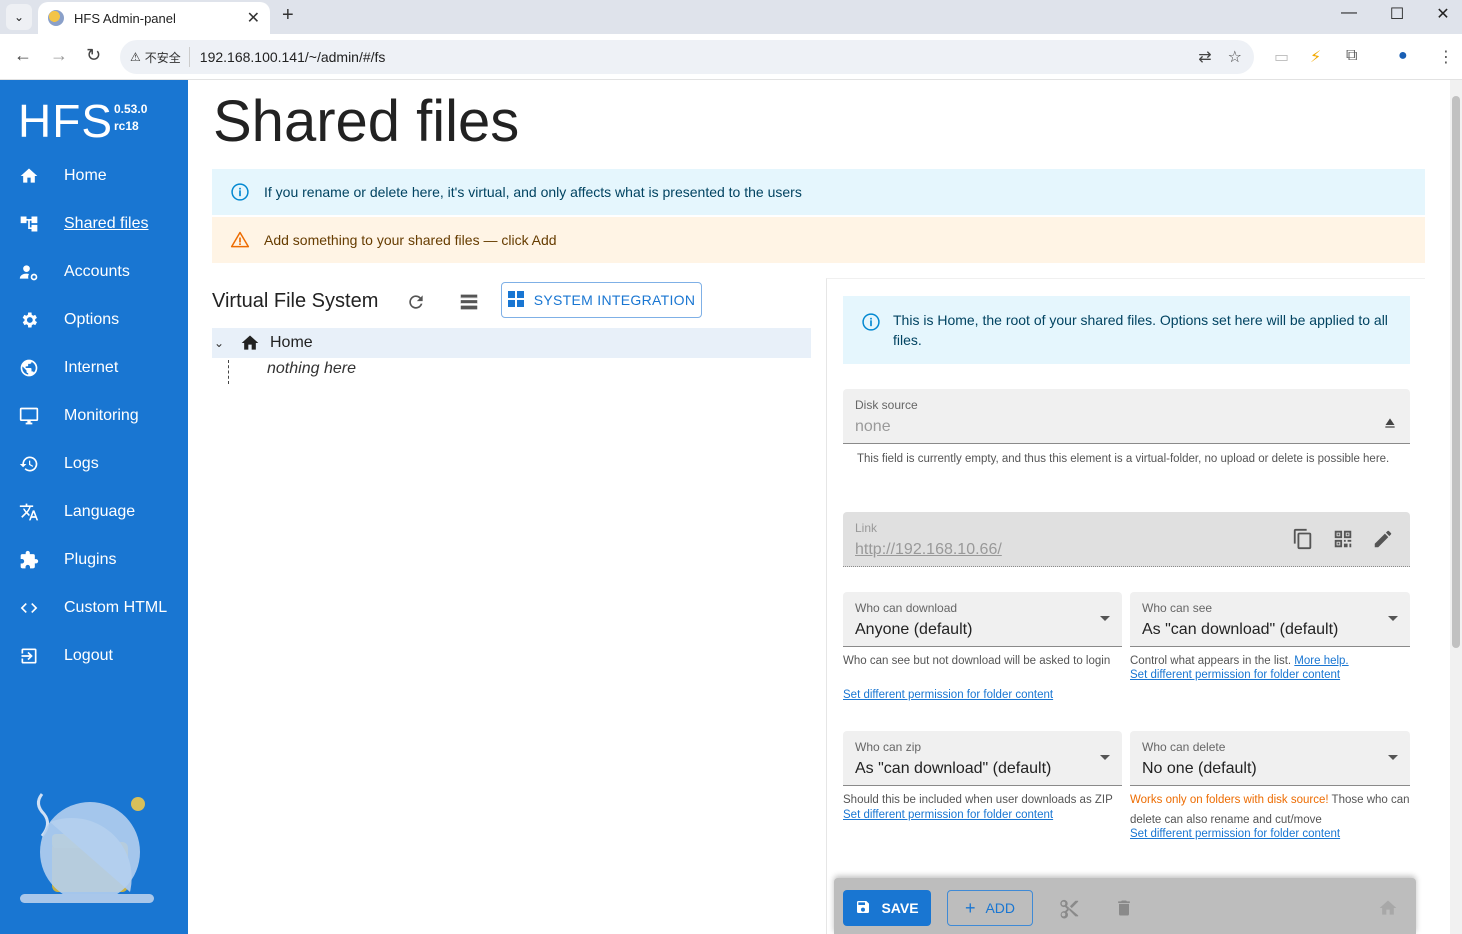  Describe the element at coordinates (1240, 629) in the screenshot. I see `who-can-see-value: As "can download" (default)` at that location.